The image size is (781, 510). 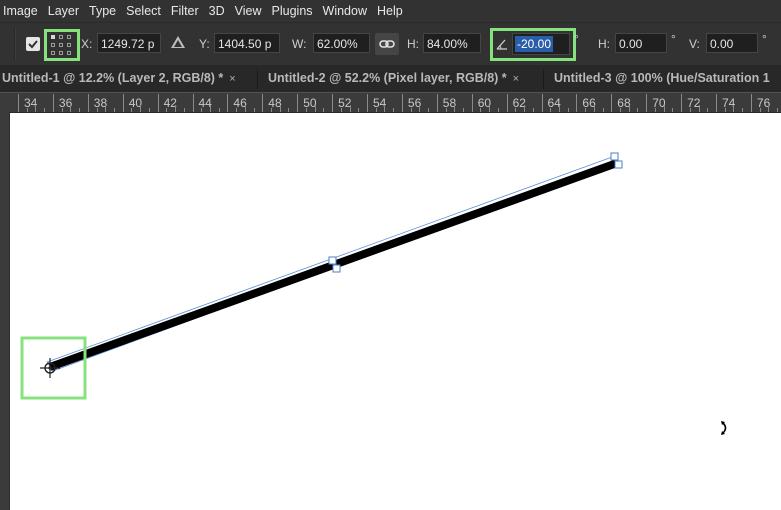 I want to click on handle-mid-bottom, so click(x=336, y=268).